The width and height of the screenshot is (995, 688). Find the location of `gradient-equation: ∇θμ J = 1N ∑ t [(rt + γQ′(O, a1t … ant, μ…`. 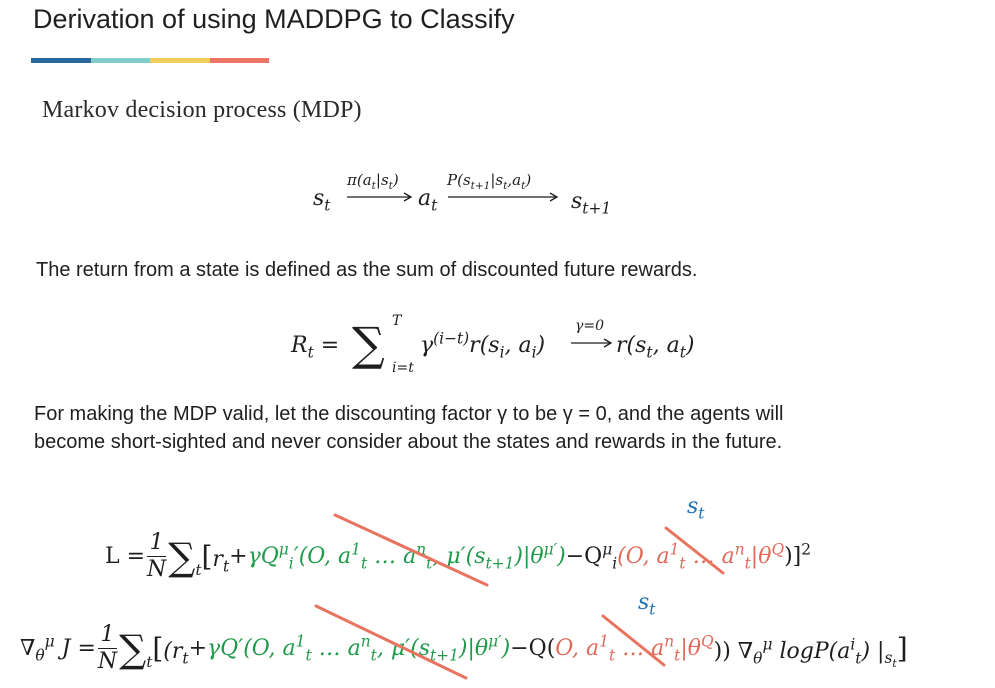

gradient-equation: ∇θμ J = 1N ∑ t [(rt + γQ′(O, a1t … ant, μ… is located at coordinates (464, 648).